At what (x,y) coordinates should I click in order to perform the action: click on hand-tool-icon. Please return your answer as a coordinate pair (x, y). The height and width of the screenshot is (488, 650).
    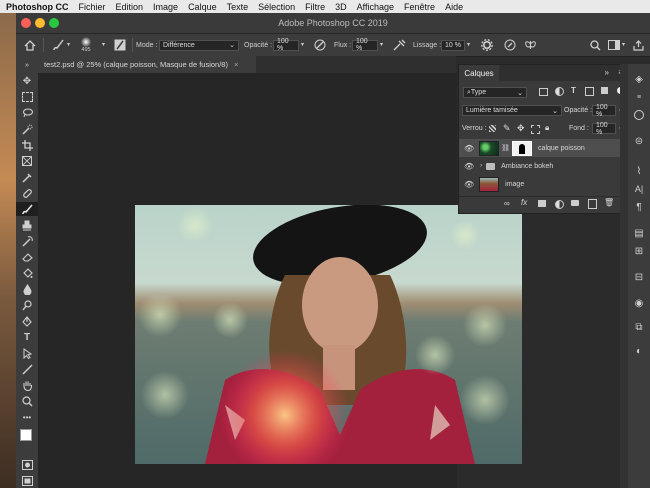
    Looking at the image, I should click on (27, 385).